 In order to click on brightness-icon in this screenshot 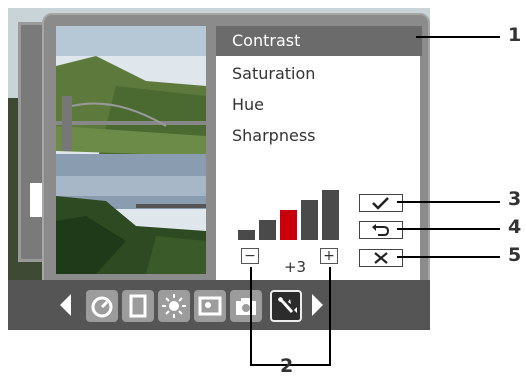, I will do `click(174, 306)`.